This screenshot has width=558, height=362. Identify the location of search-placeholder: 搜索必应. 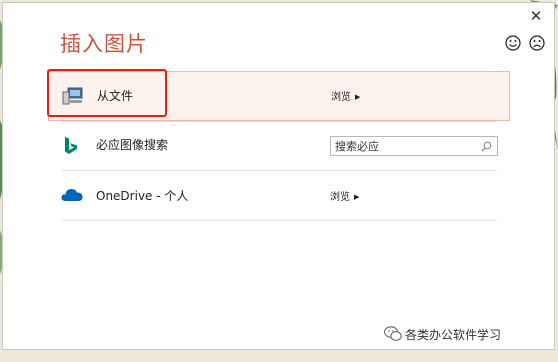
(357, 146).